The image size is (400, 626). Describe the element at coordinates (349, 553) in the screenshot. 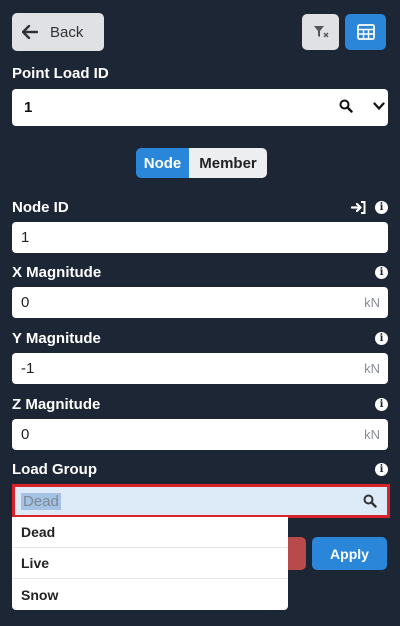

I see `apply-button: Apply` at that location.